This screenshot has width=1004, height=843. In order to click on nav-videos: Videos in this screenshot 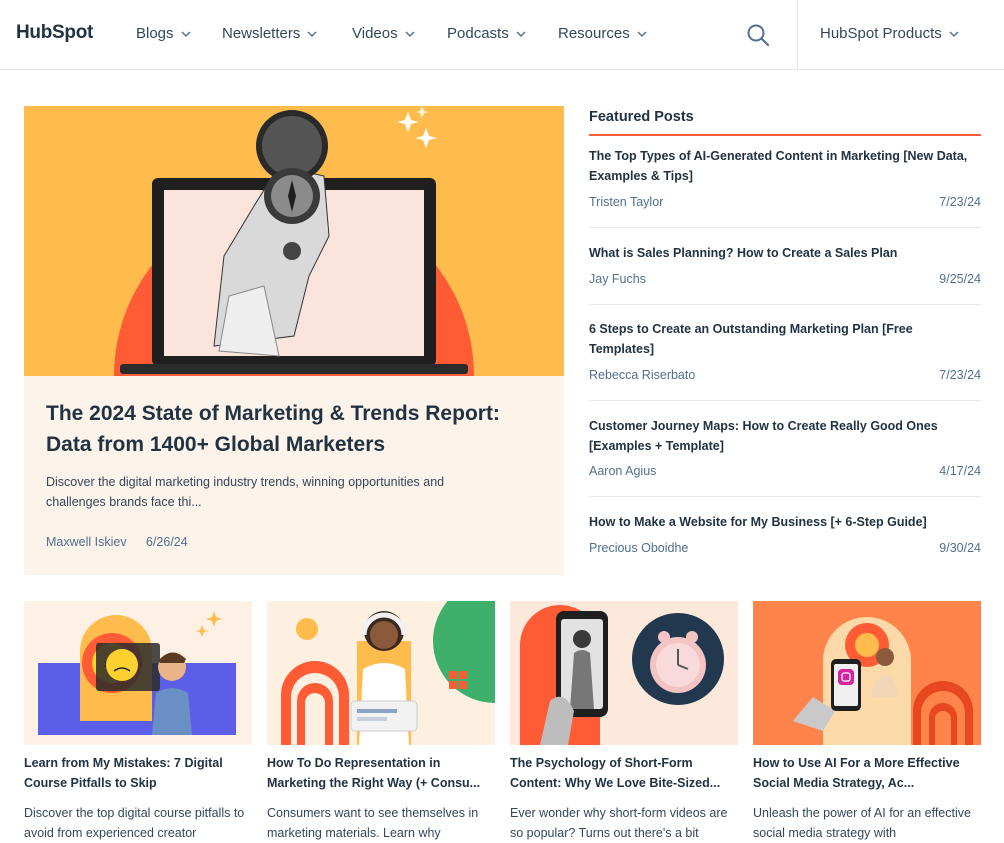, I will do `click(384, 33)`.